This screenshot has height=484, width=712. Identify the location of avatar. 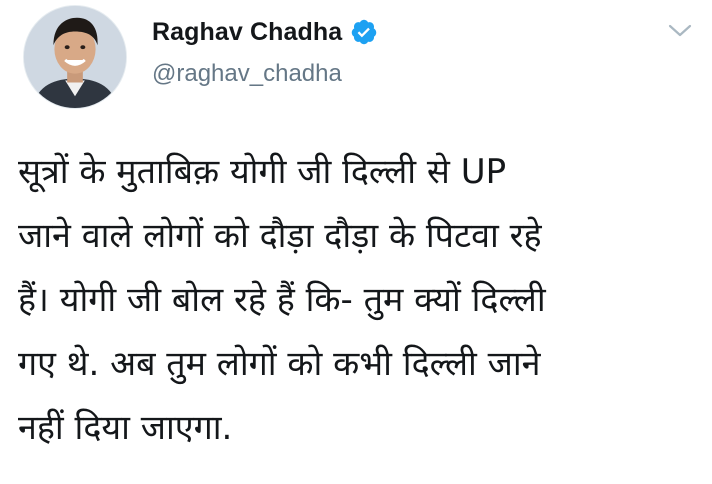
(75, 57).